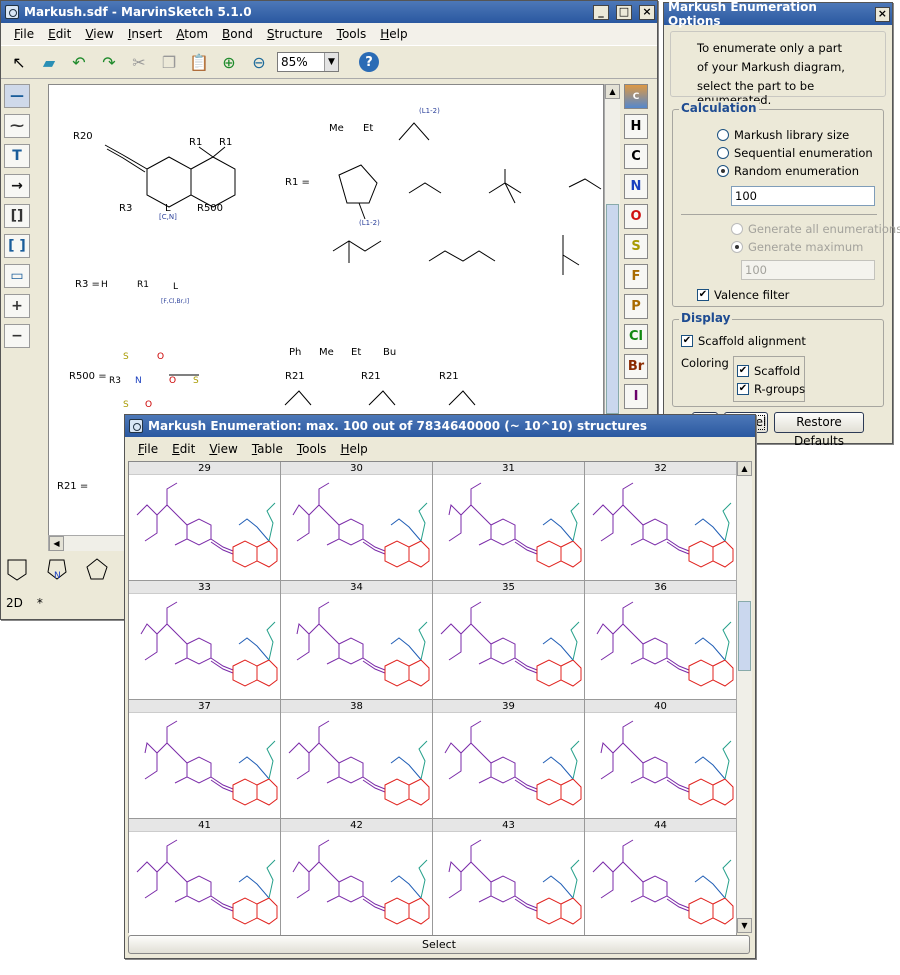 This screenshot has height=975, width=900. What do you see at coordinates (744, 697) in the screenshot?
I see `grid-vertical-scrollbar: ▲ ▼` at bounding box center [744, 697].